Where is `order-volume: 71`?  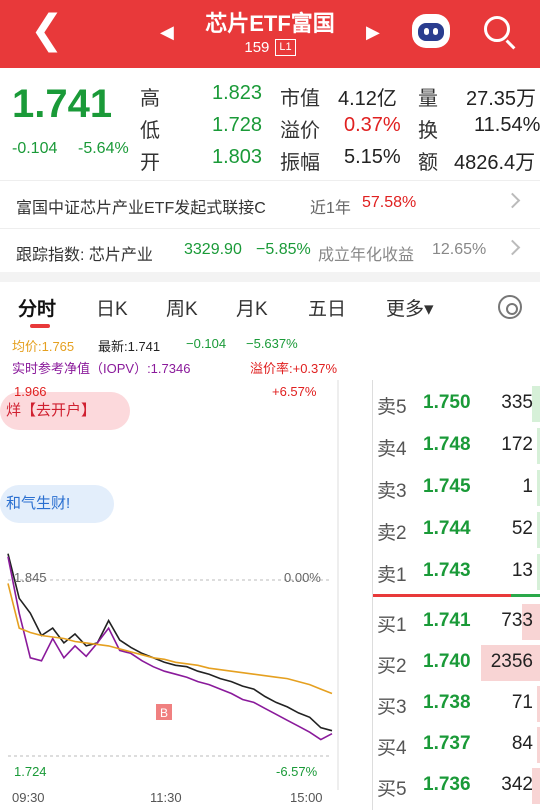
order-volume: 71 is located at coordinates (522, 702).